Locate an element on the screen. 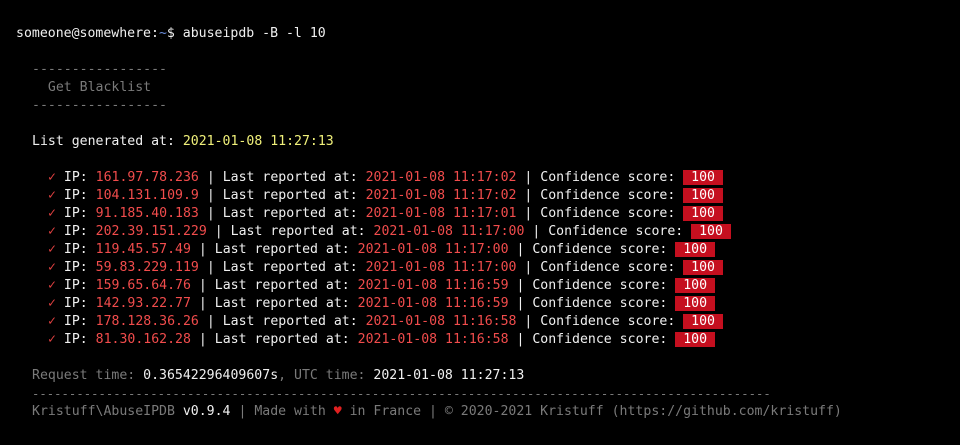 This screenshot has width=960, height=445. header-rule-top: ----------------- is located at coordinates (99, 69).